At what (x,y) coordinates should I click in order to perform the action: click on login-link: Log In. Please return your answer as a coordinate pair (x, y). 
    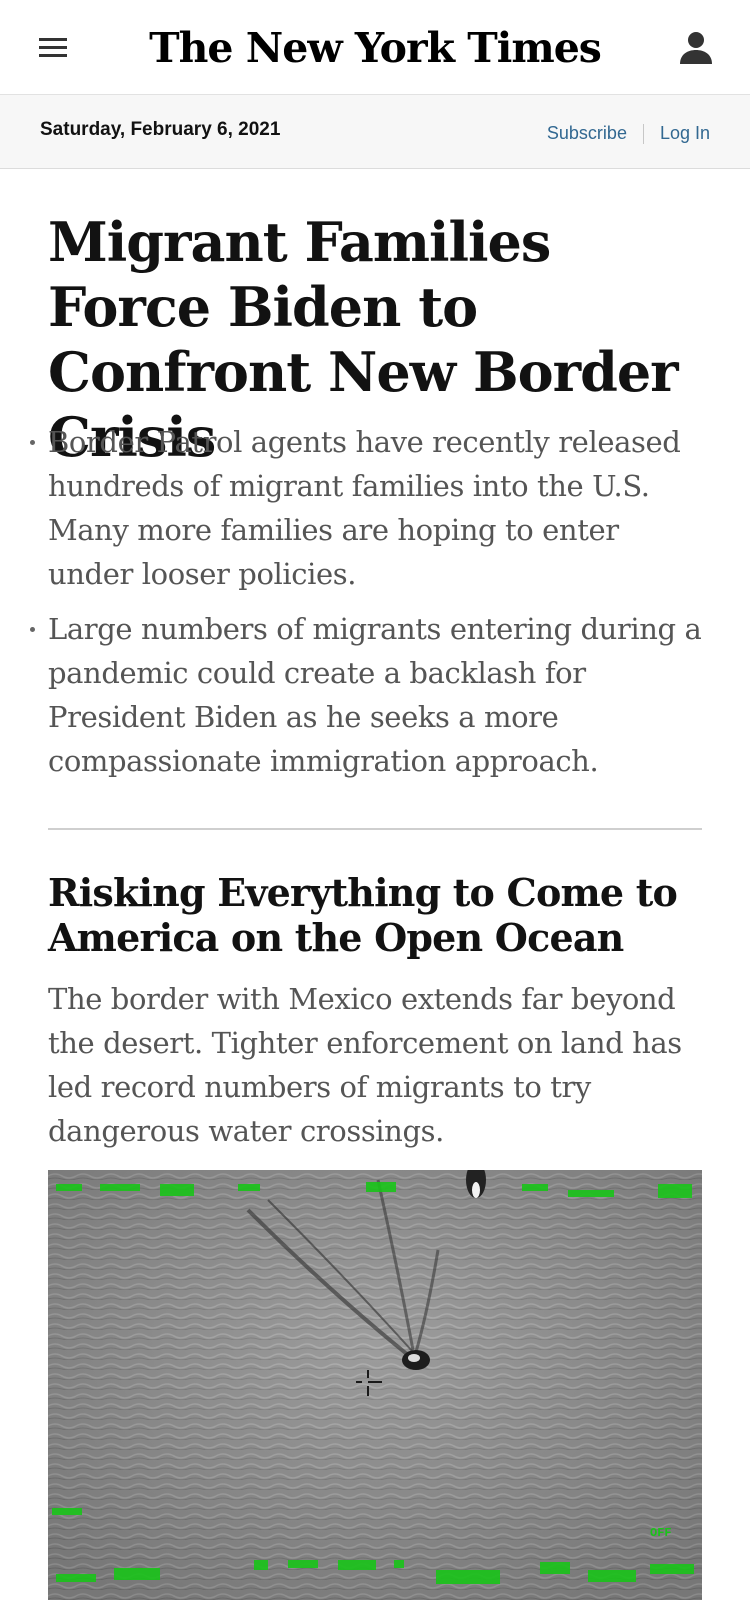
    Looking at the image, I should click on (685, 133).